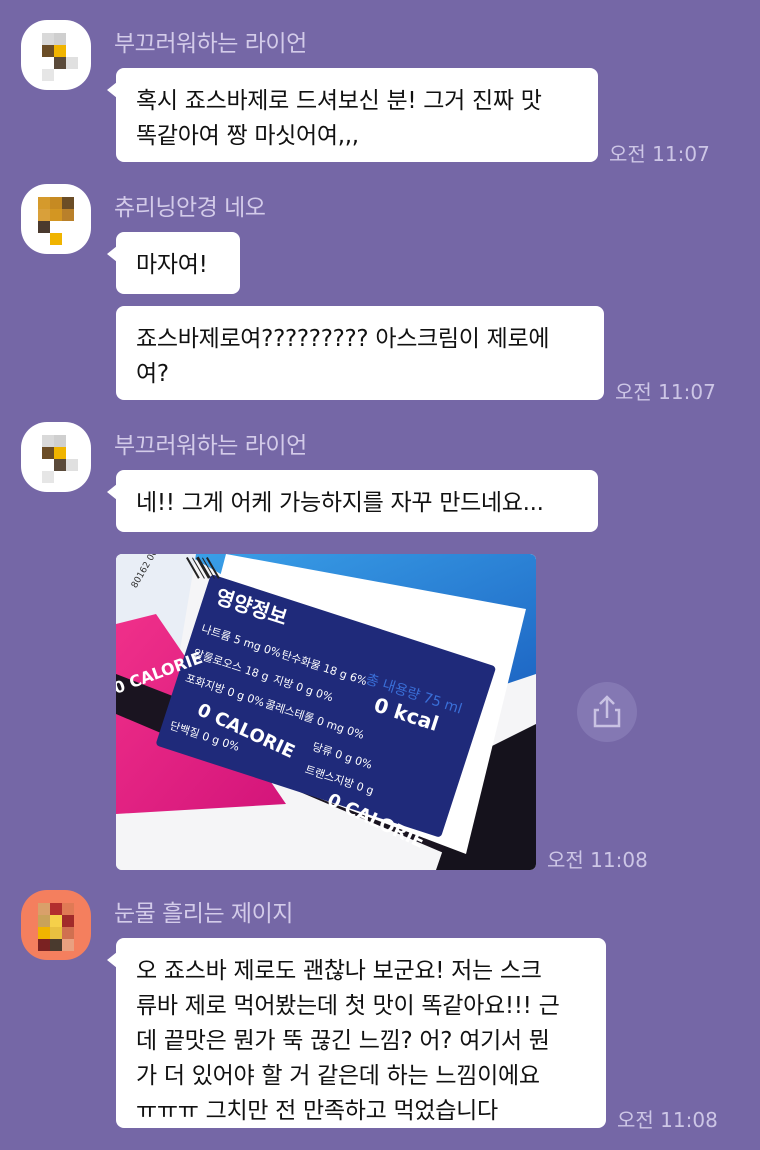 The image size is (760, 1150). What do you see at coordinates (203, 914) in the screenshot?
I see `sender-name: 눈물 흘리는 제이지` at bounding box center [203, 914].